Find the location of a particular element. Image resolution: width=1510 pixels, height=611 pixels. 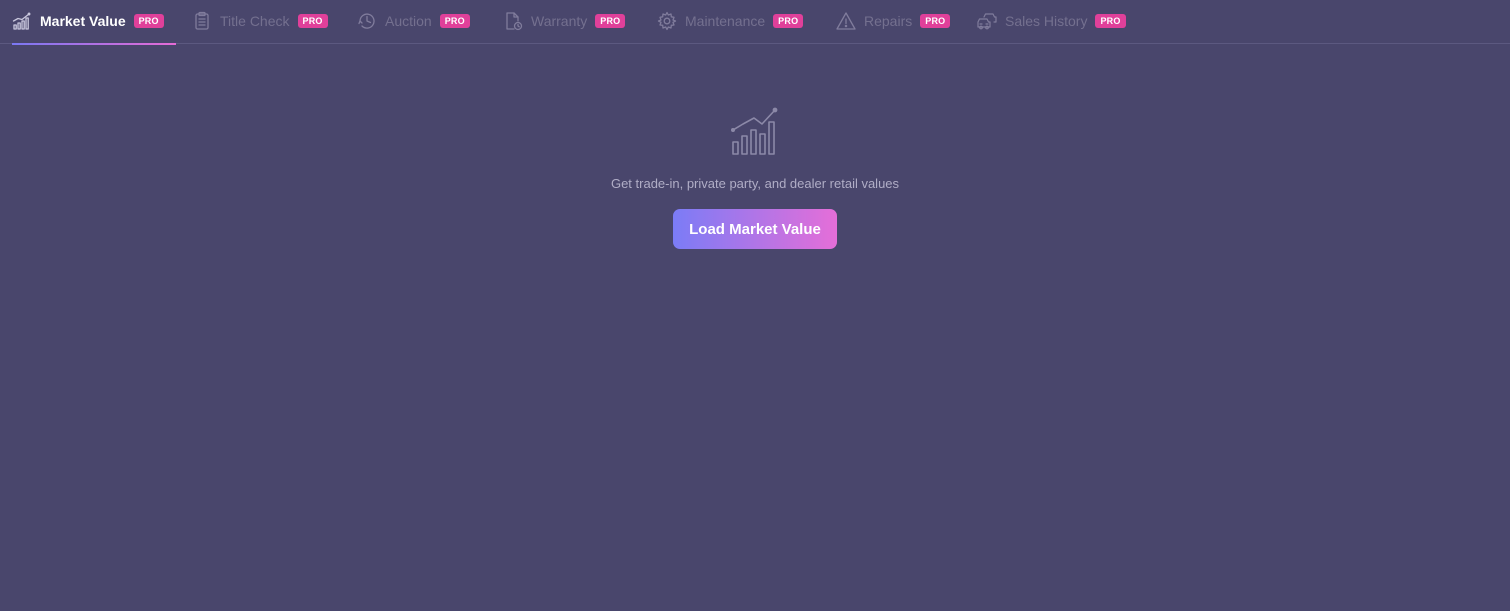

tab-market-value: Market Value PRO is located at coordinates (94, 22).